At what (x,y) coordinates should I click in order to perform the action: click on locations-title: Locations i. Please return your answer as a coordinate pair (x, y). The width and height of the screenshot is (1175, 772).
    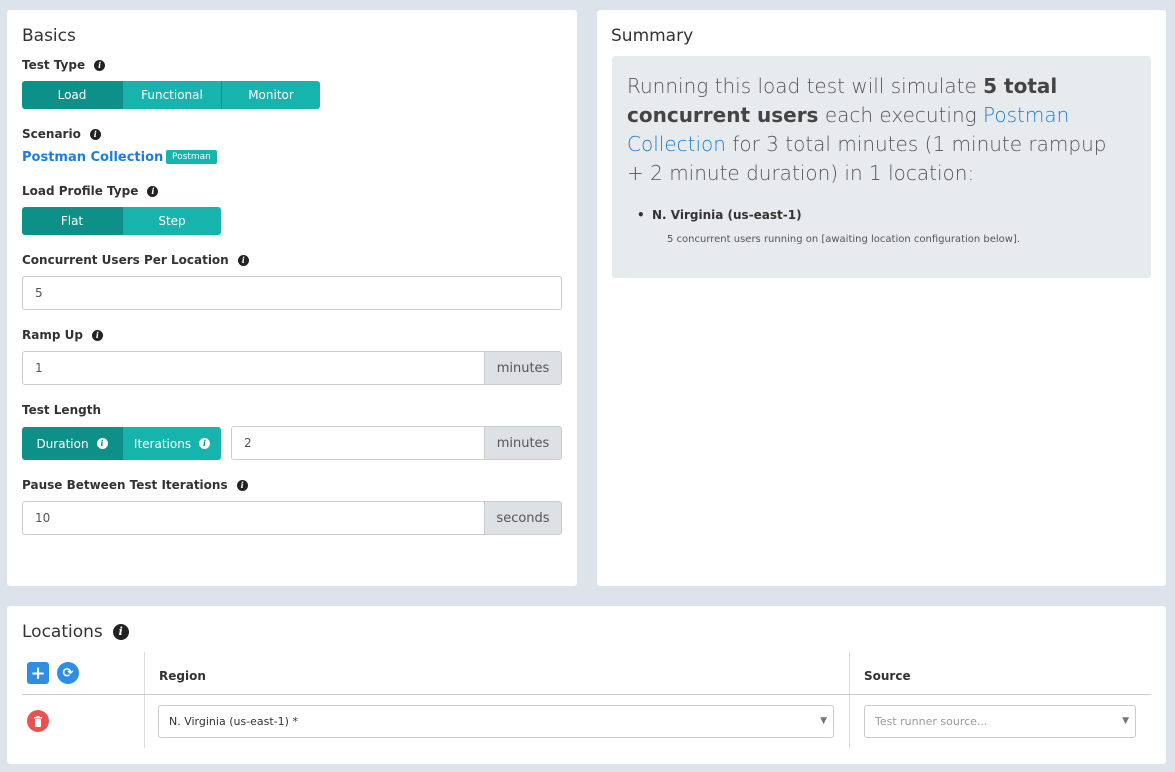
    Looking at the image, I should click on (75, 632).